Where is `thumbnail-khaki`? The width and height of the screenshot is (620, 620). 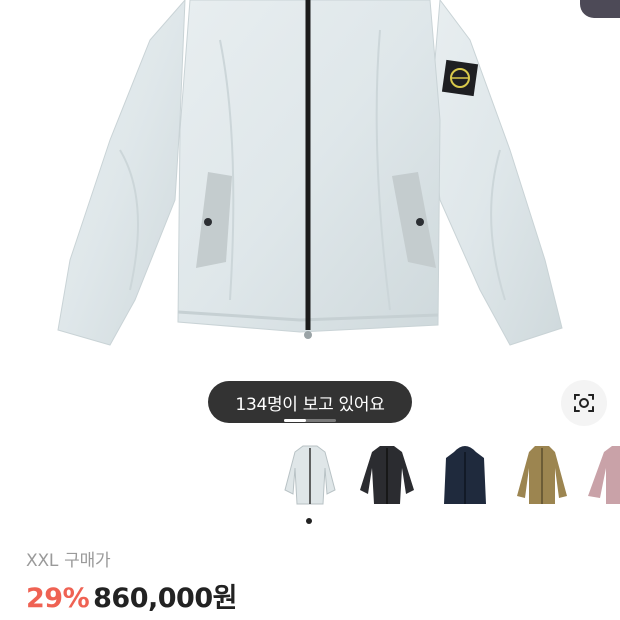
thumbnail-khaki is located at coordinates (542, 475).